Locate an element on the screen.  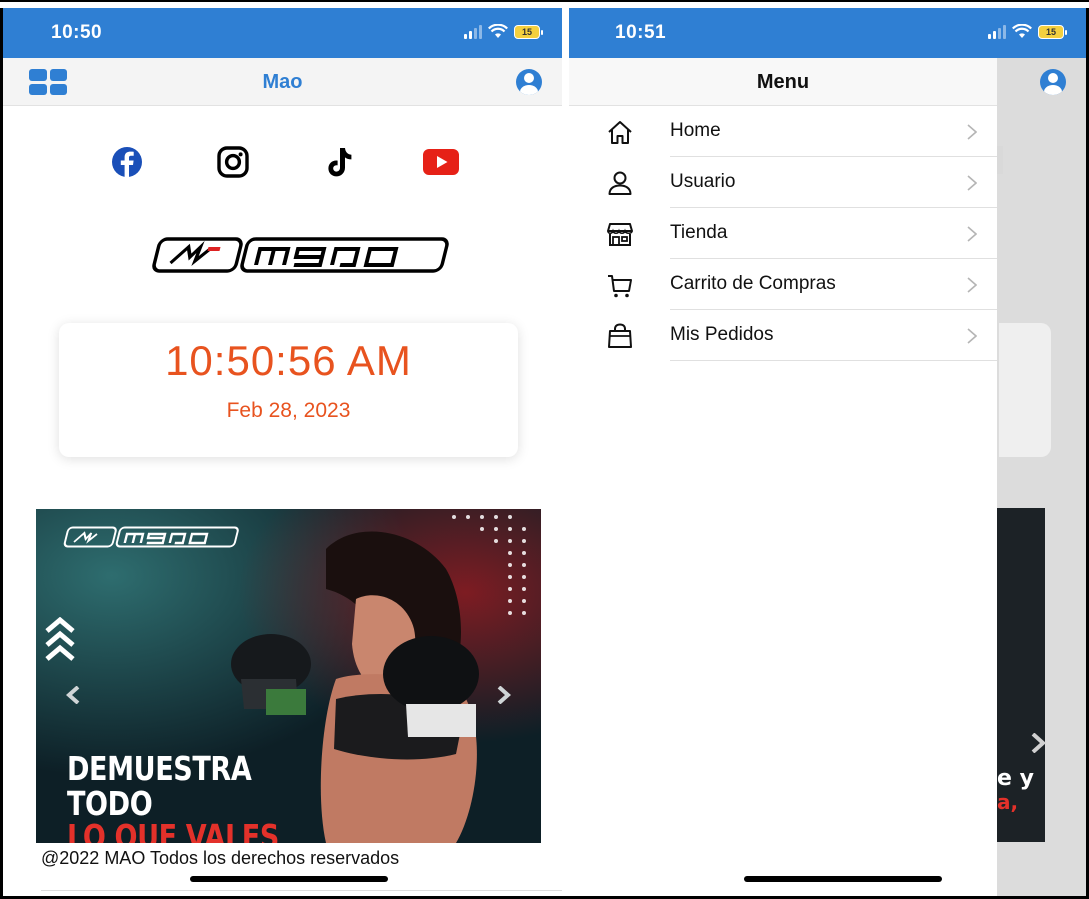
nav-bar: Mao is located at coordinates (282, 82).